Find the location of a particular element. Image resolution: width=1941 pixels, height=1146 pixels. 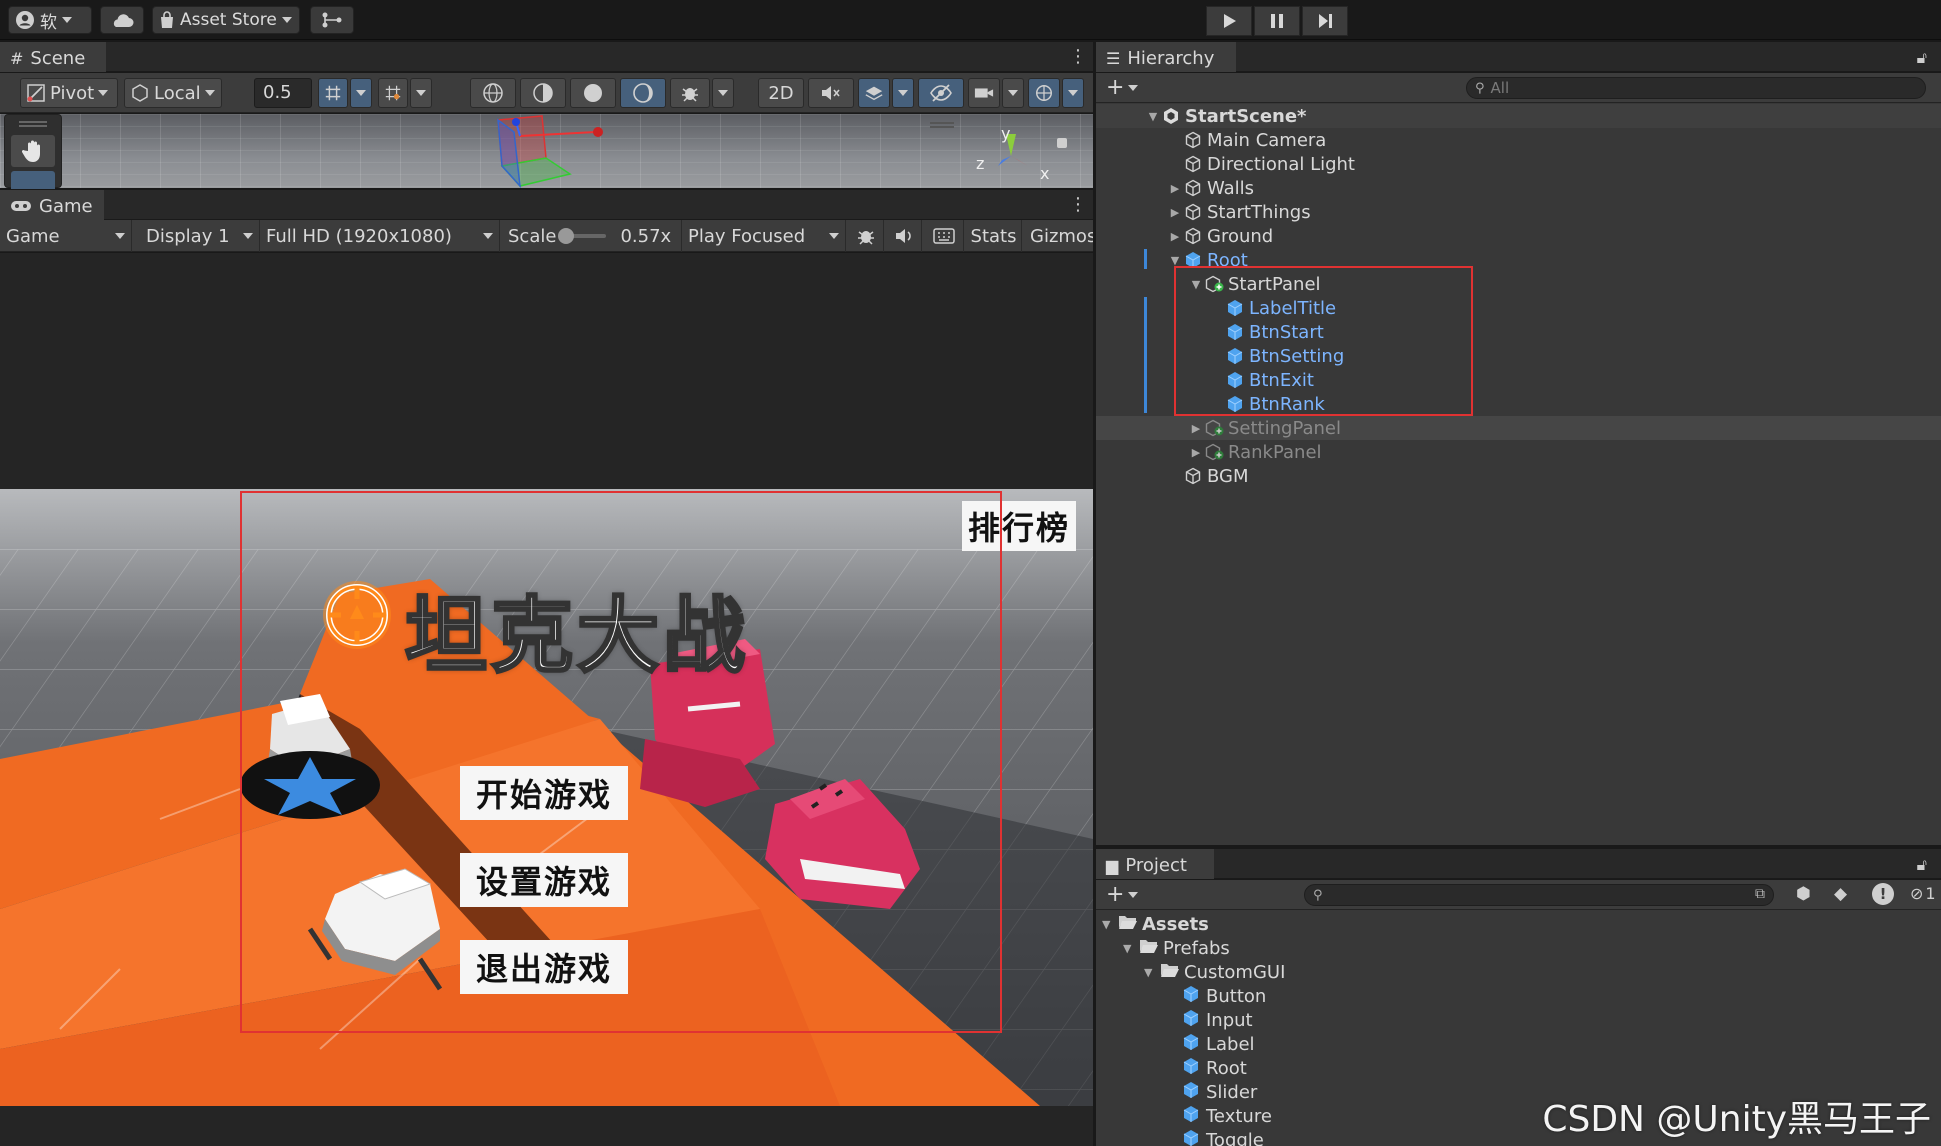

audio-toggle is located at coordinates (904, 236).